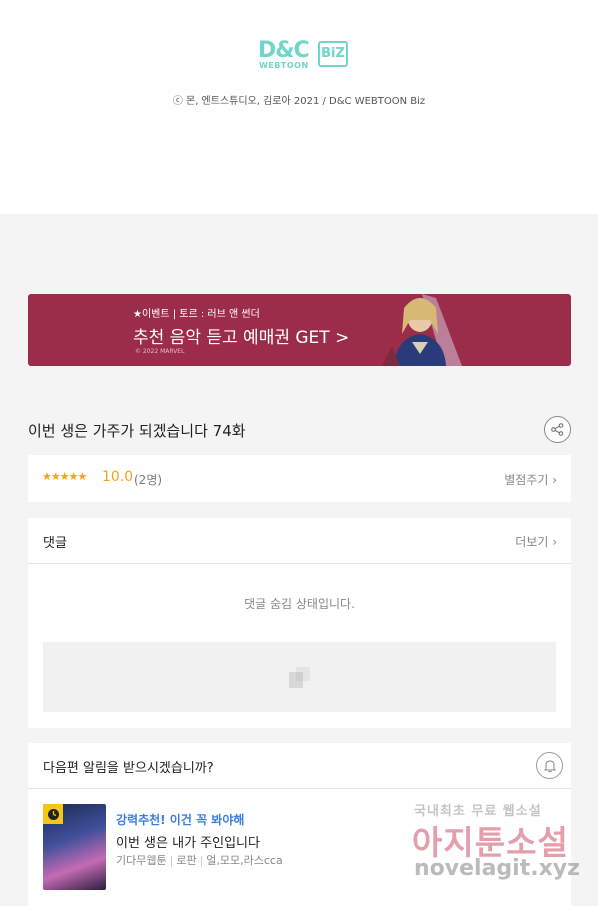  Describe the element at coordinates (497, 868) in the screenshot. I see `watermark-bottom-text: novelagit.xyz` at that location.